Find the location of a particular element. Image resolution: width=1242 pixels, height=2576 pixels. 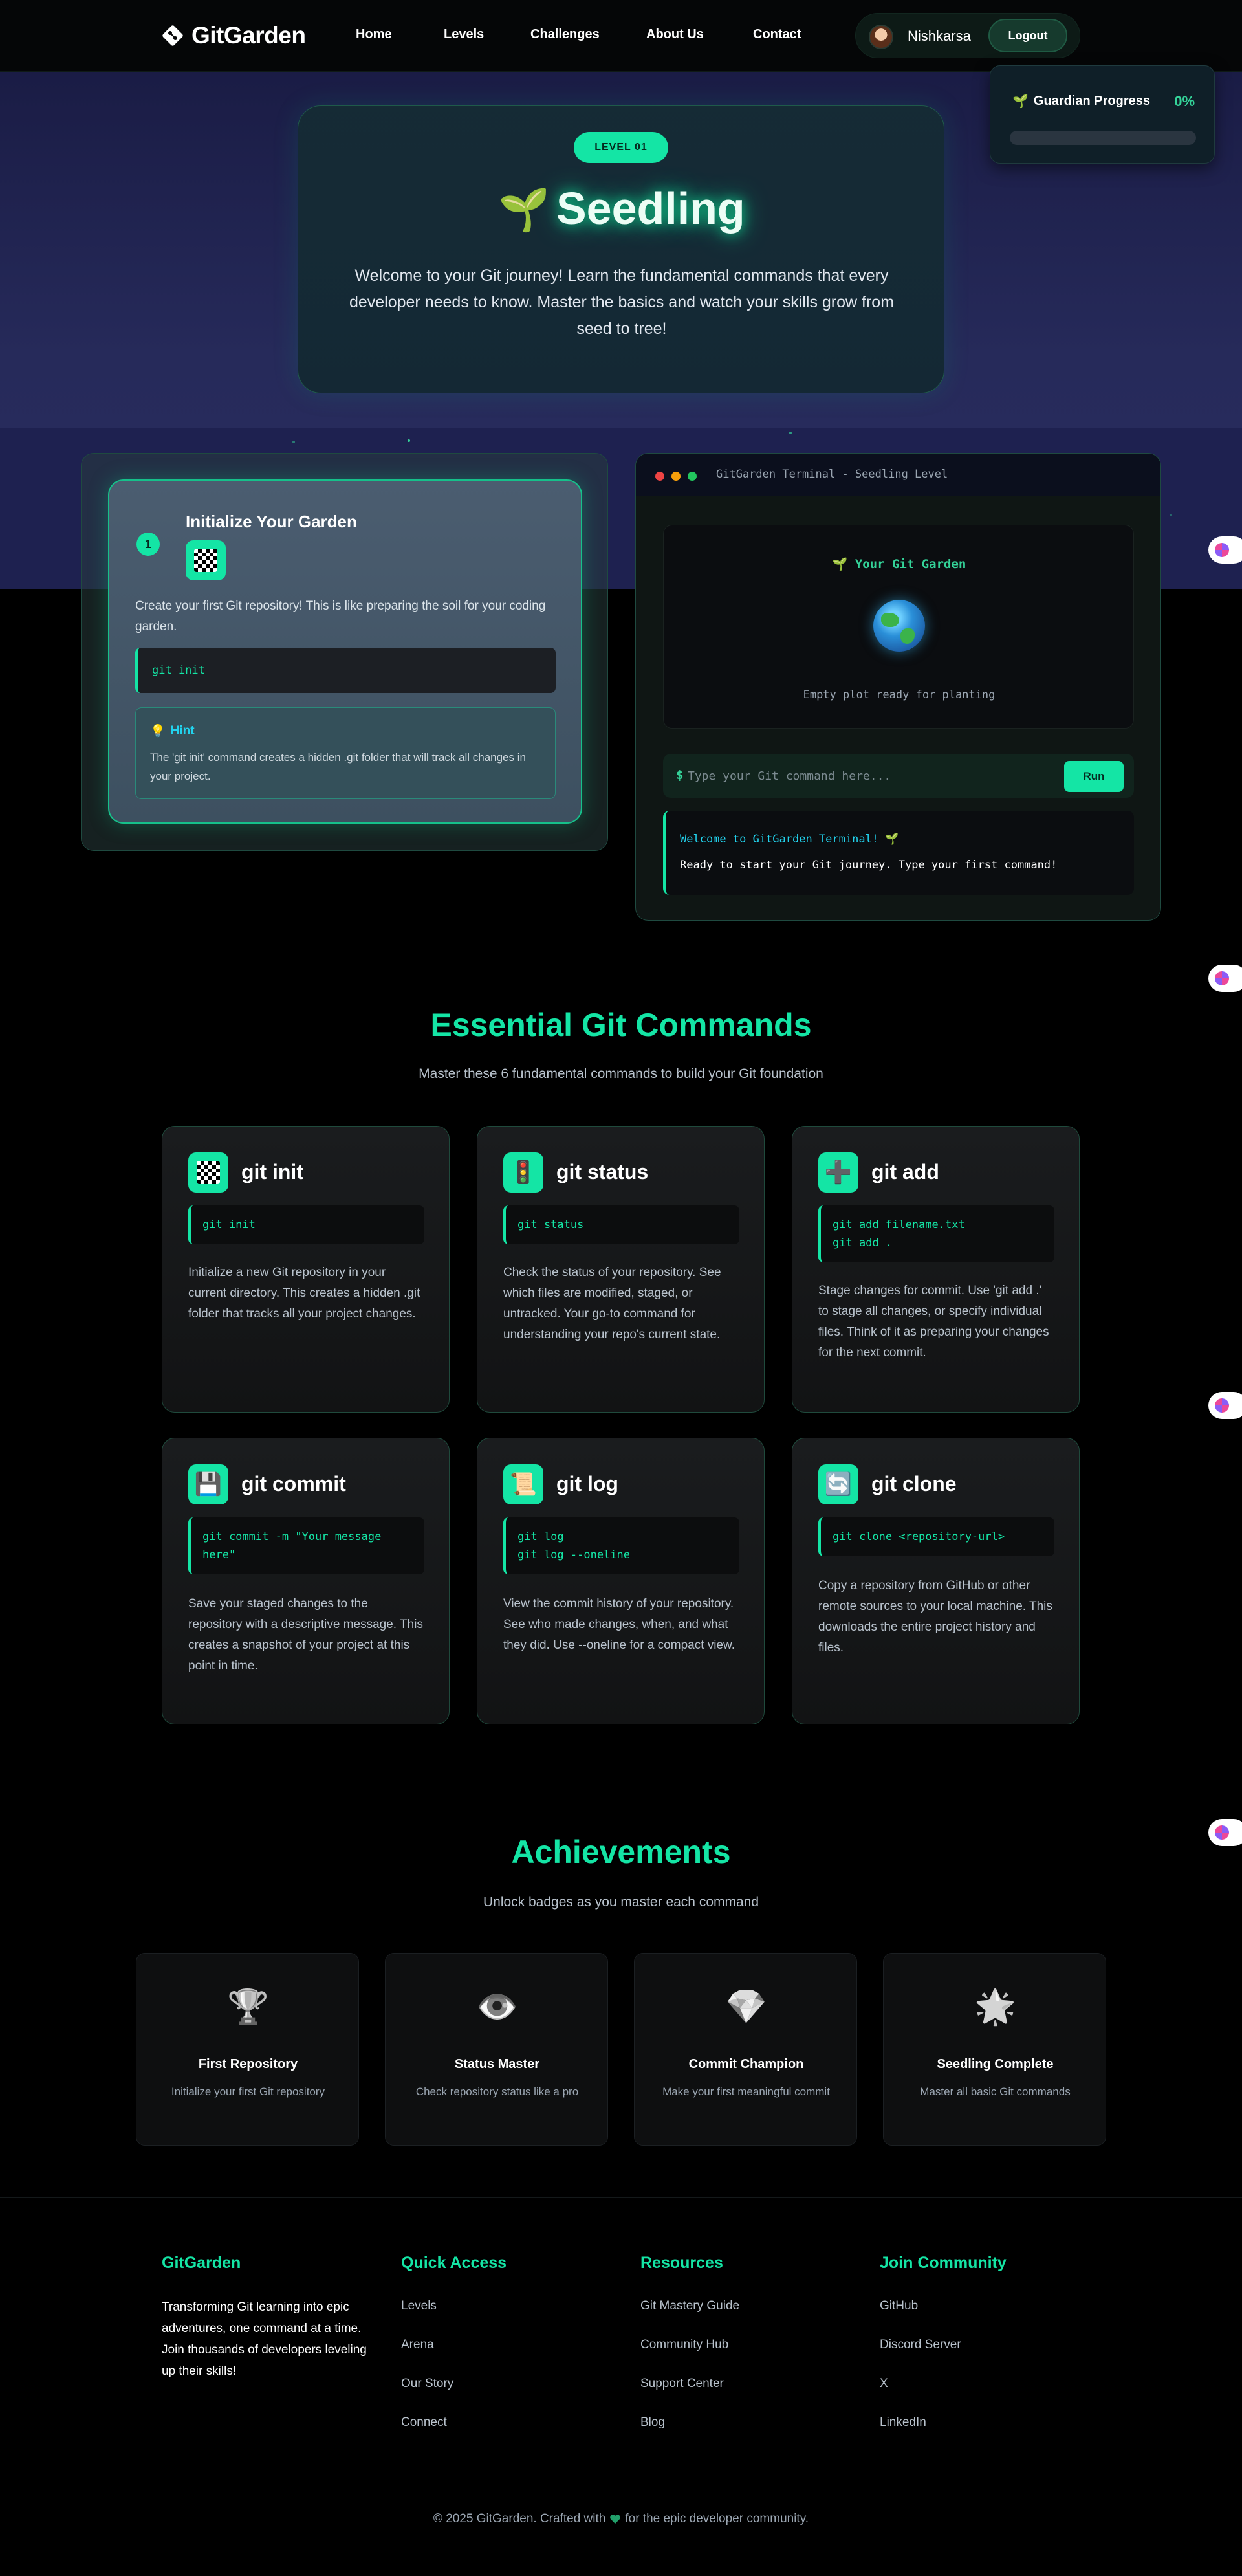

nav-link-contact: Contact is located at coordinates (777, 34).